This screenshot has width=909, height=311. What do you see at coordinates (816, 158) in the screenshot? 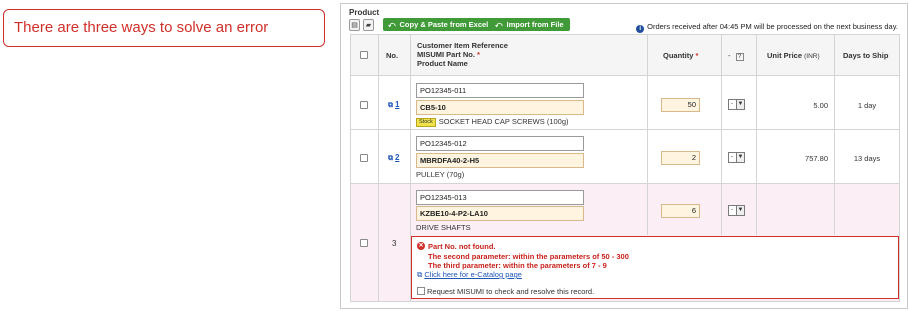
I see `unit-price: 757.80` at bounding box center [816, 158].